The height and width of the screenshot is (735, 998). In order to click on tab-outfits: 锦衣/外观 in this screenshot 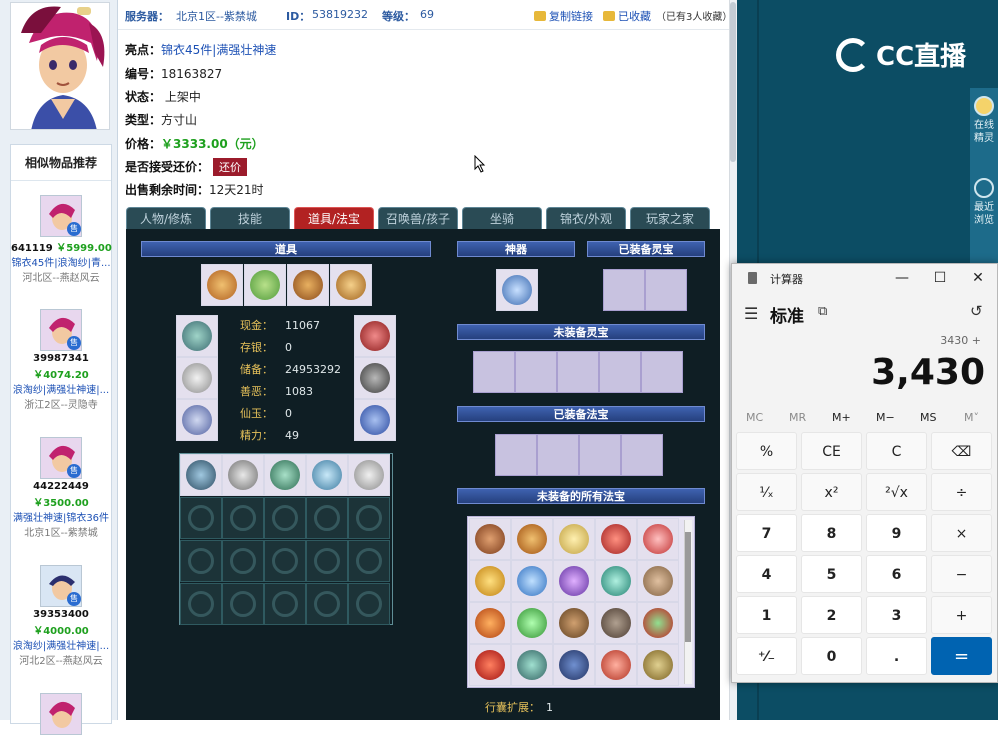, I will do `click(586, 218)`.